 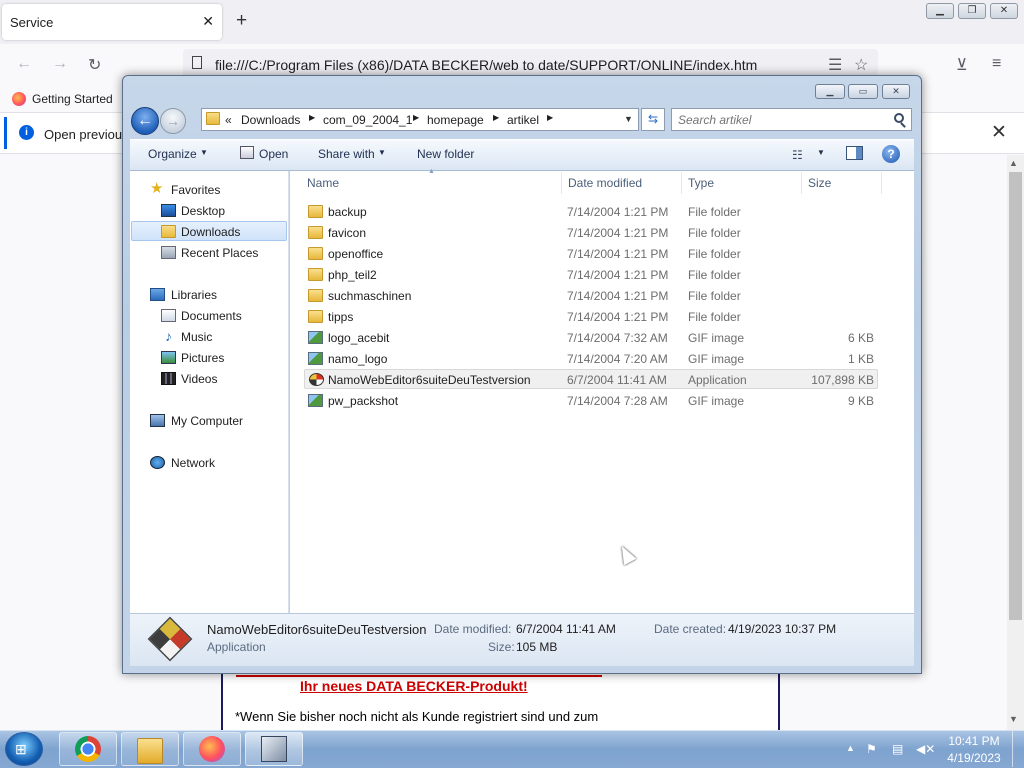 What do you see at coordinates (19, 99) in the screenshot?
I see `firefox-icon` at bounding box center [19, 99].